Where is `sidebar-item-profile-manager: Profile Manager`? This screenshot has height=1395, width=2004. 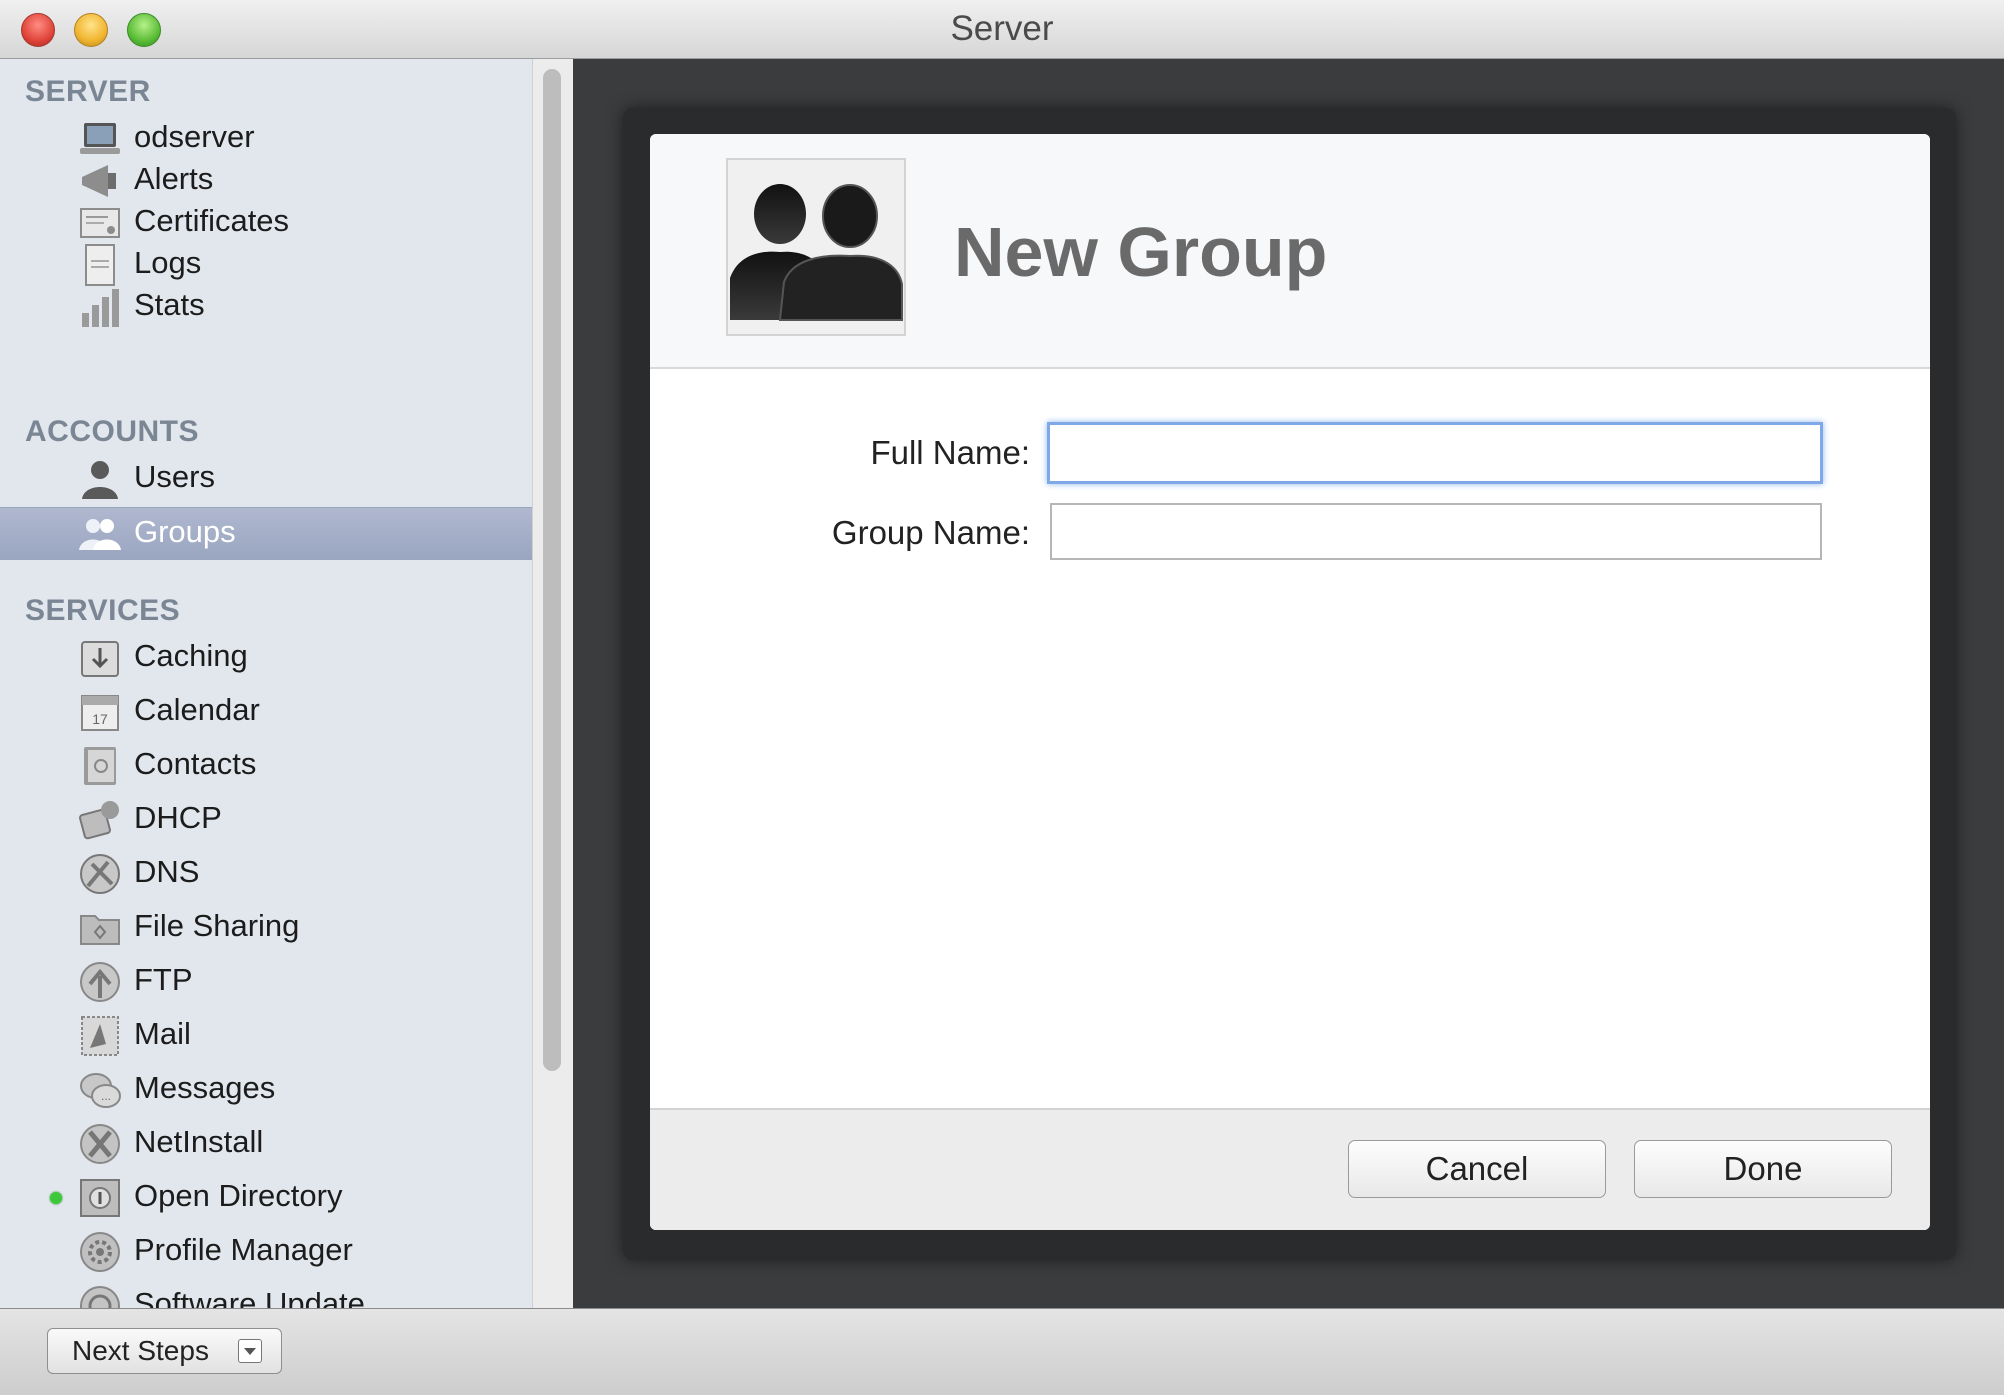
sidebar-item-profile-manager: Profile Manager is located at coordinates (266, 1252).